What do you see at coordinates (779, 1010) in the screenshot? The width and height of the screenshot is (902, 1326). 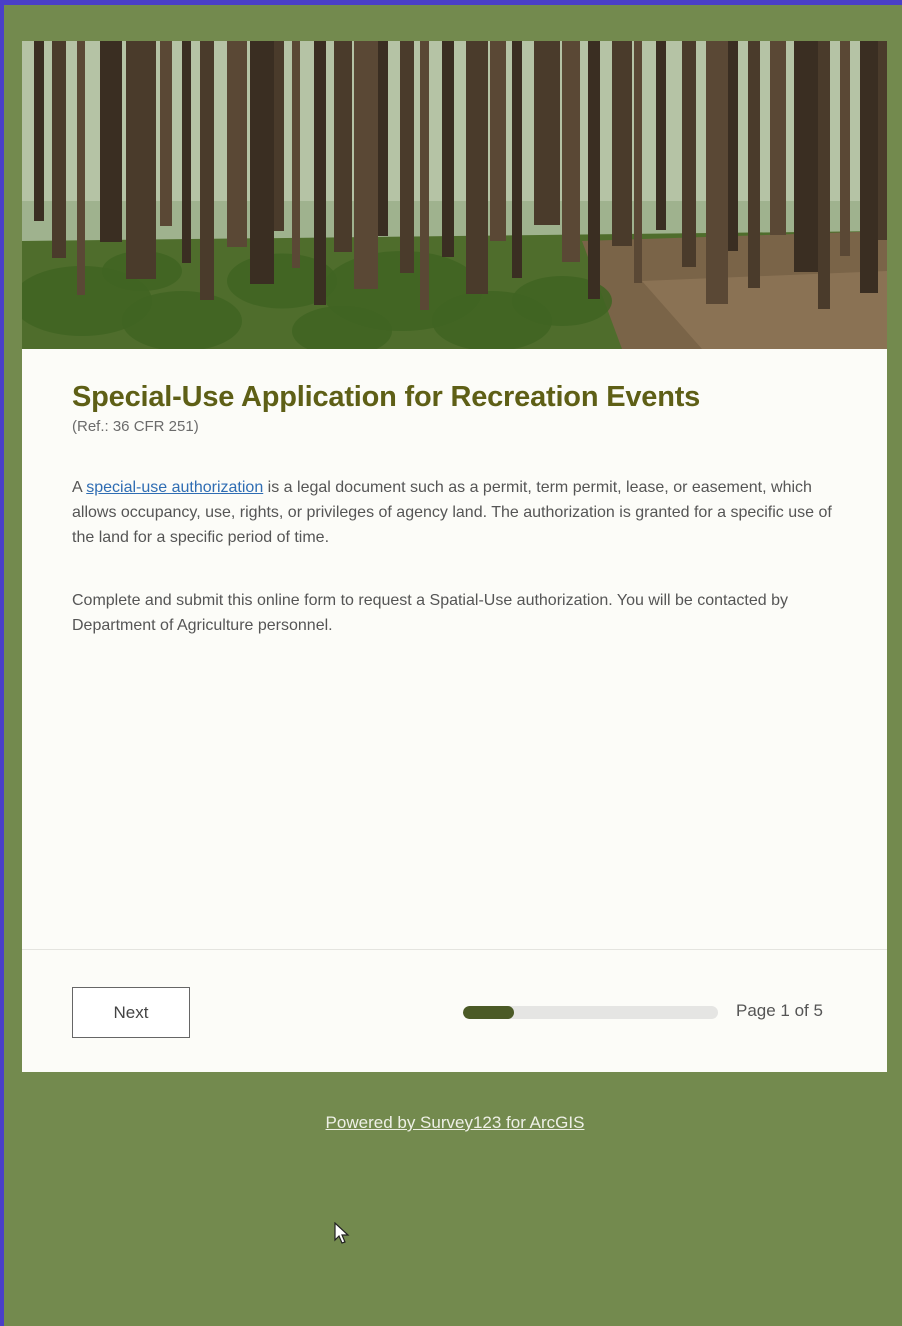 I see `page-indicator: Page 1 of 5` at bounding box center [779, 1010].